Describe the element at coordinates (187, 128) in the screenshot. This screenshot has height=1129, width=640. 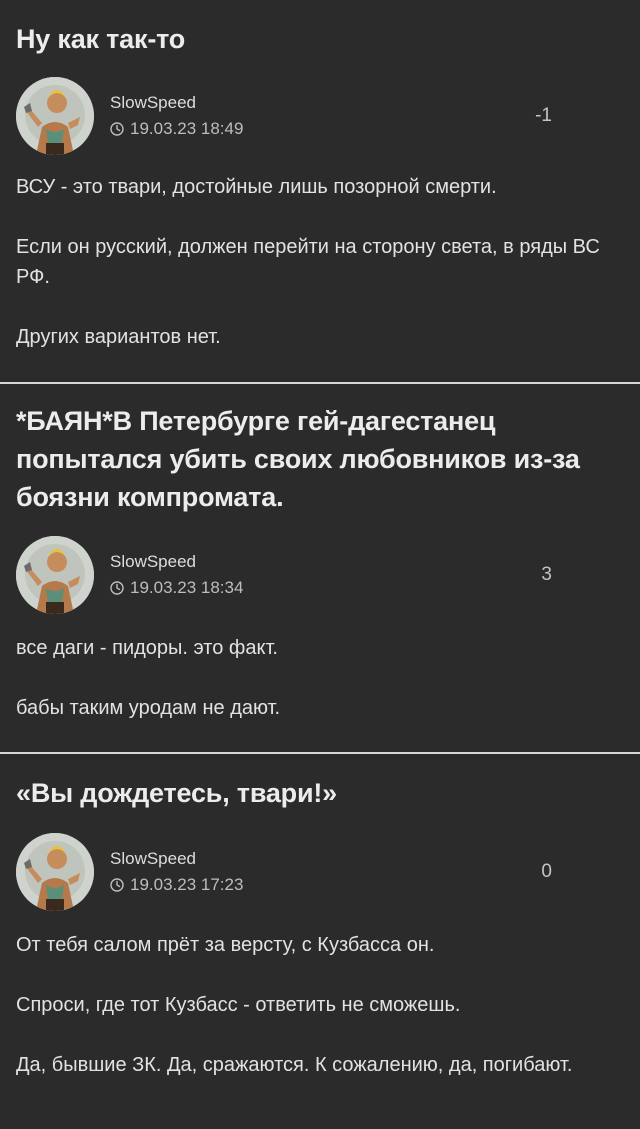
I see `comment-time-text: 19.03.23 18:49` at that location.